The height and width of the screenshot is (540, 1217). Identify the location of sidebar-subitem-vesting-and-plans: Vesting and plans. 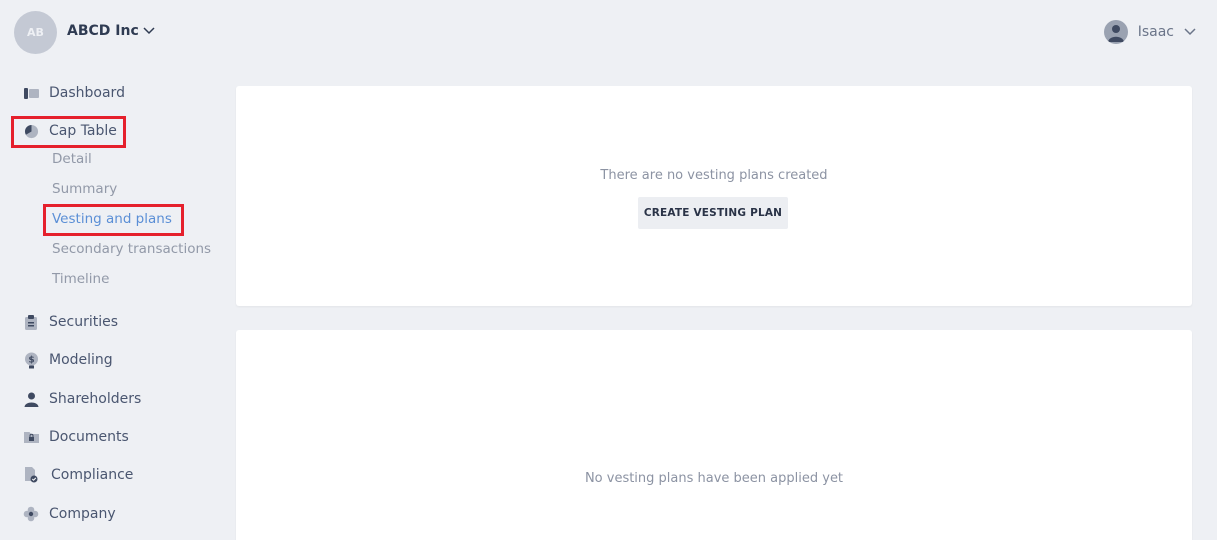
(112, 219).